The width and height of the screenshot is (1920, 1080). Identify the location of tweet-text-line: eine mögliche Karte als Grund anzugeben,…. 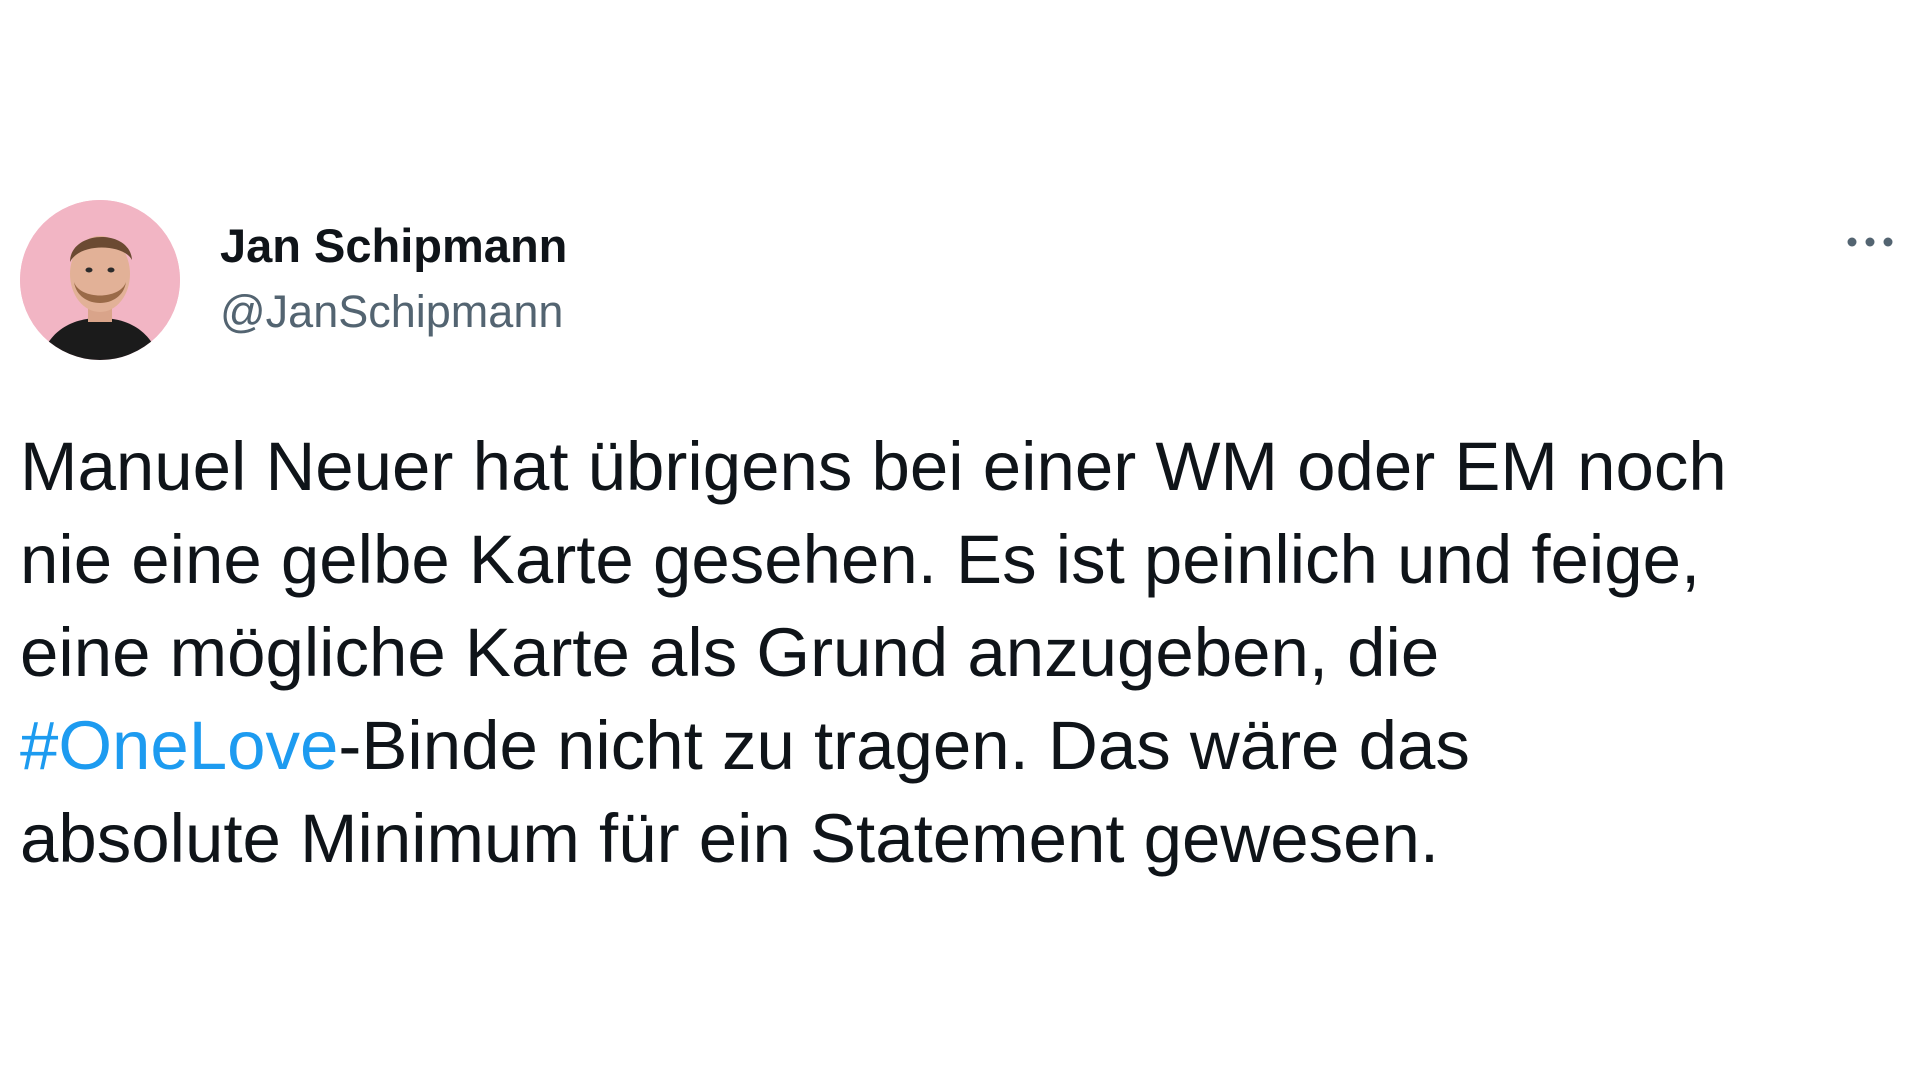
(730, 652).